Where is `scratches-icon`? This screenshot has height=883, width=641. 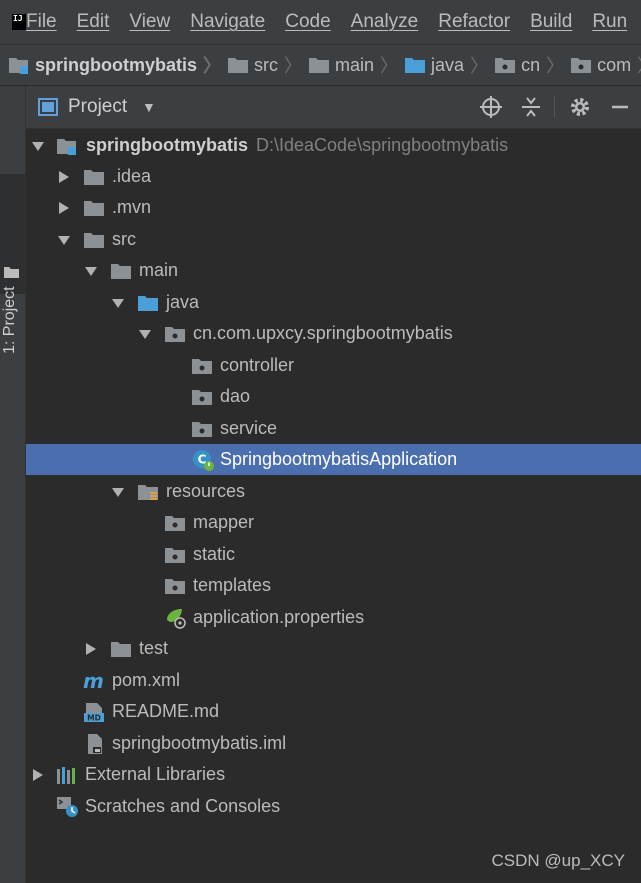
scratches-icon is located at coordinates (67, 807).